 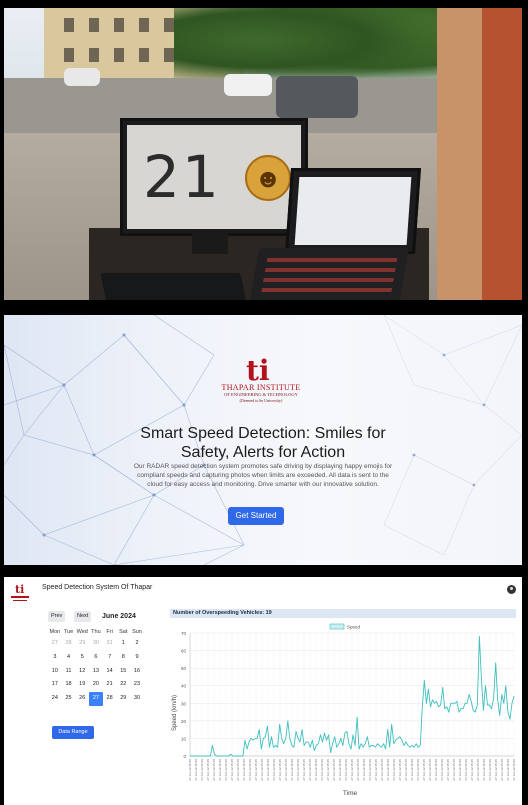 I want to click on calendar-day: 20, so click(x=96, y=685).